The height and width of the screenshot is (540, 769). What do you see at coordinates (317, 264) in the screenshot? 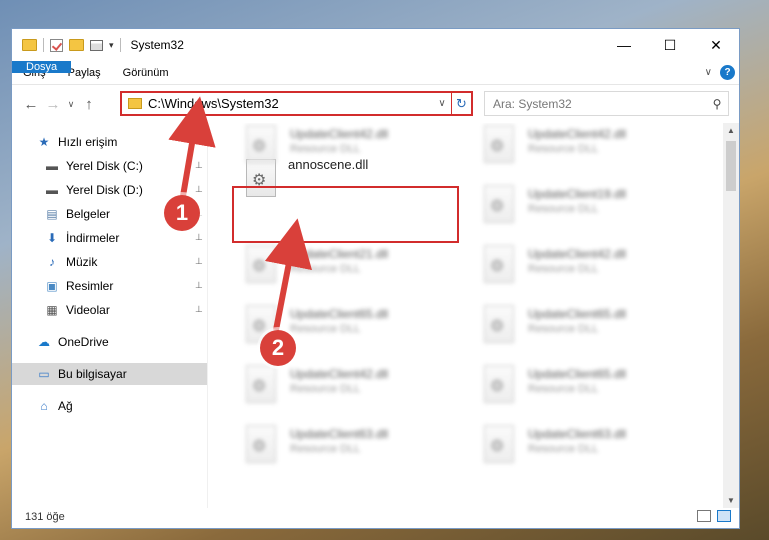
I see `file-item: UpdateClient21.dll Resource DLL` at bounding box center [317, 264].